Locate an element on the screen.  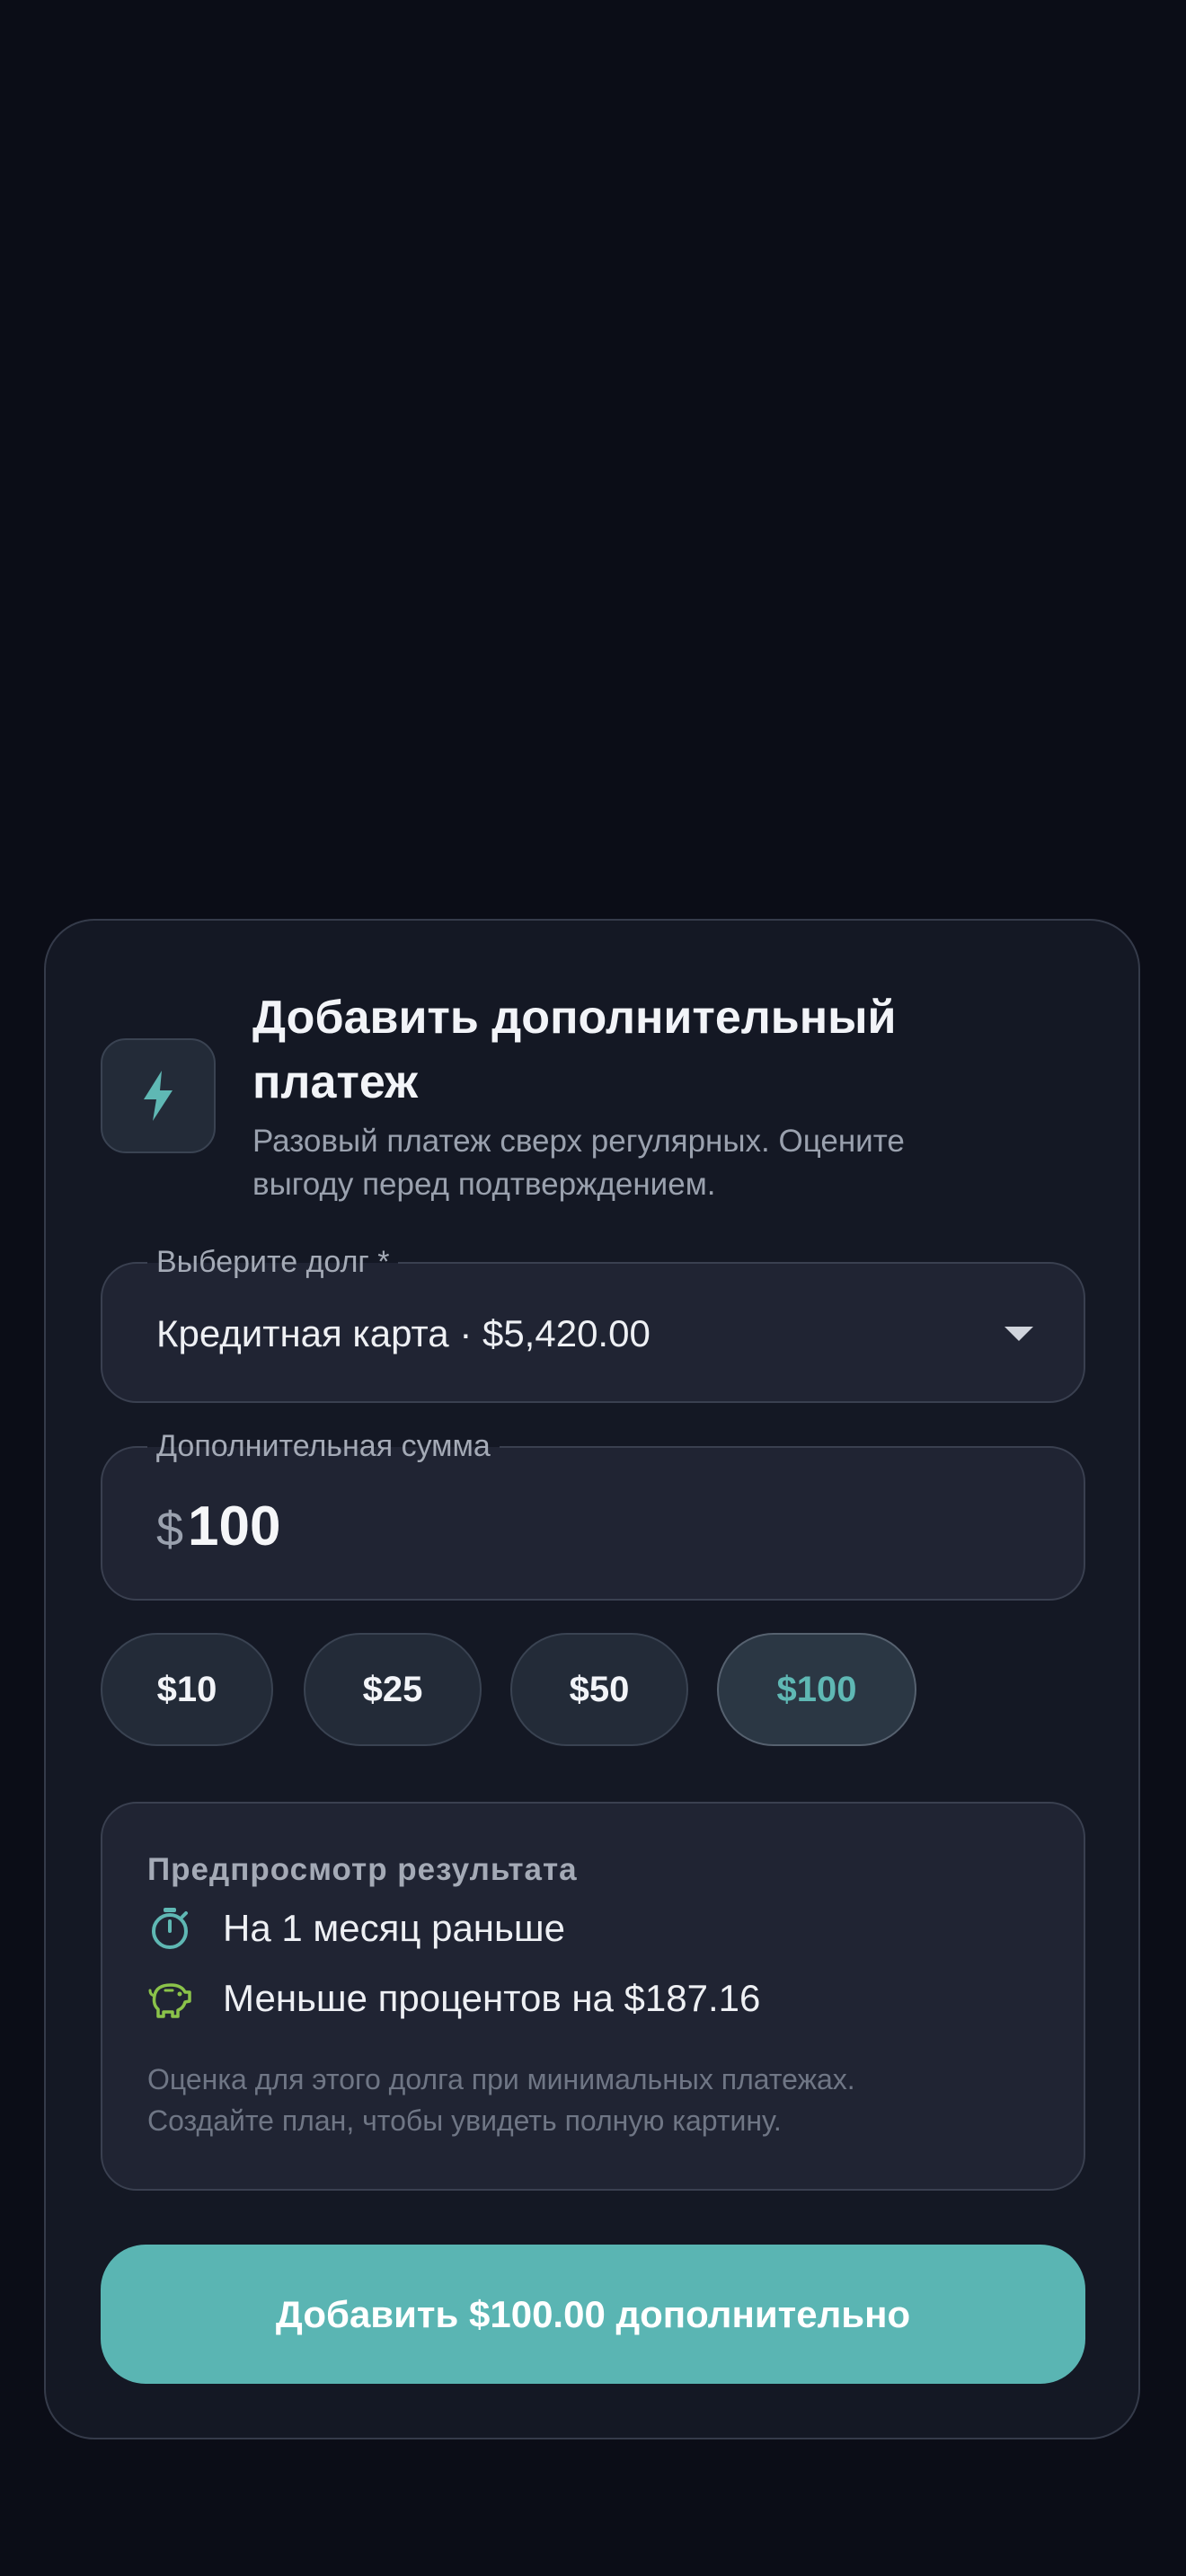
preview-interest-text: Меньше процентов на $187.16 is located at coordinates (492, 1998).